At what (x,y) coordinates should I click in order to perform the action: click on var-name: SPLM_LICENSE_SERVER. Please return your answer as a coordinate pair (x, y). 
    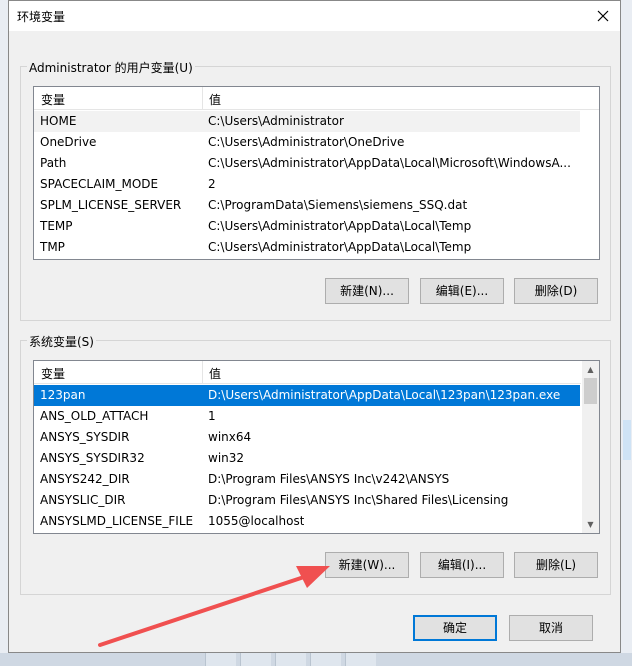
    Looking at the image, I should click on (111, 205).